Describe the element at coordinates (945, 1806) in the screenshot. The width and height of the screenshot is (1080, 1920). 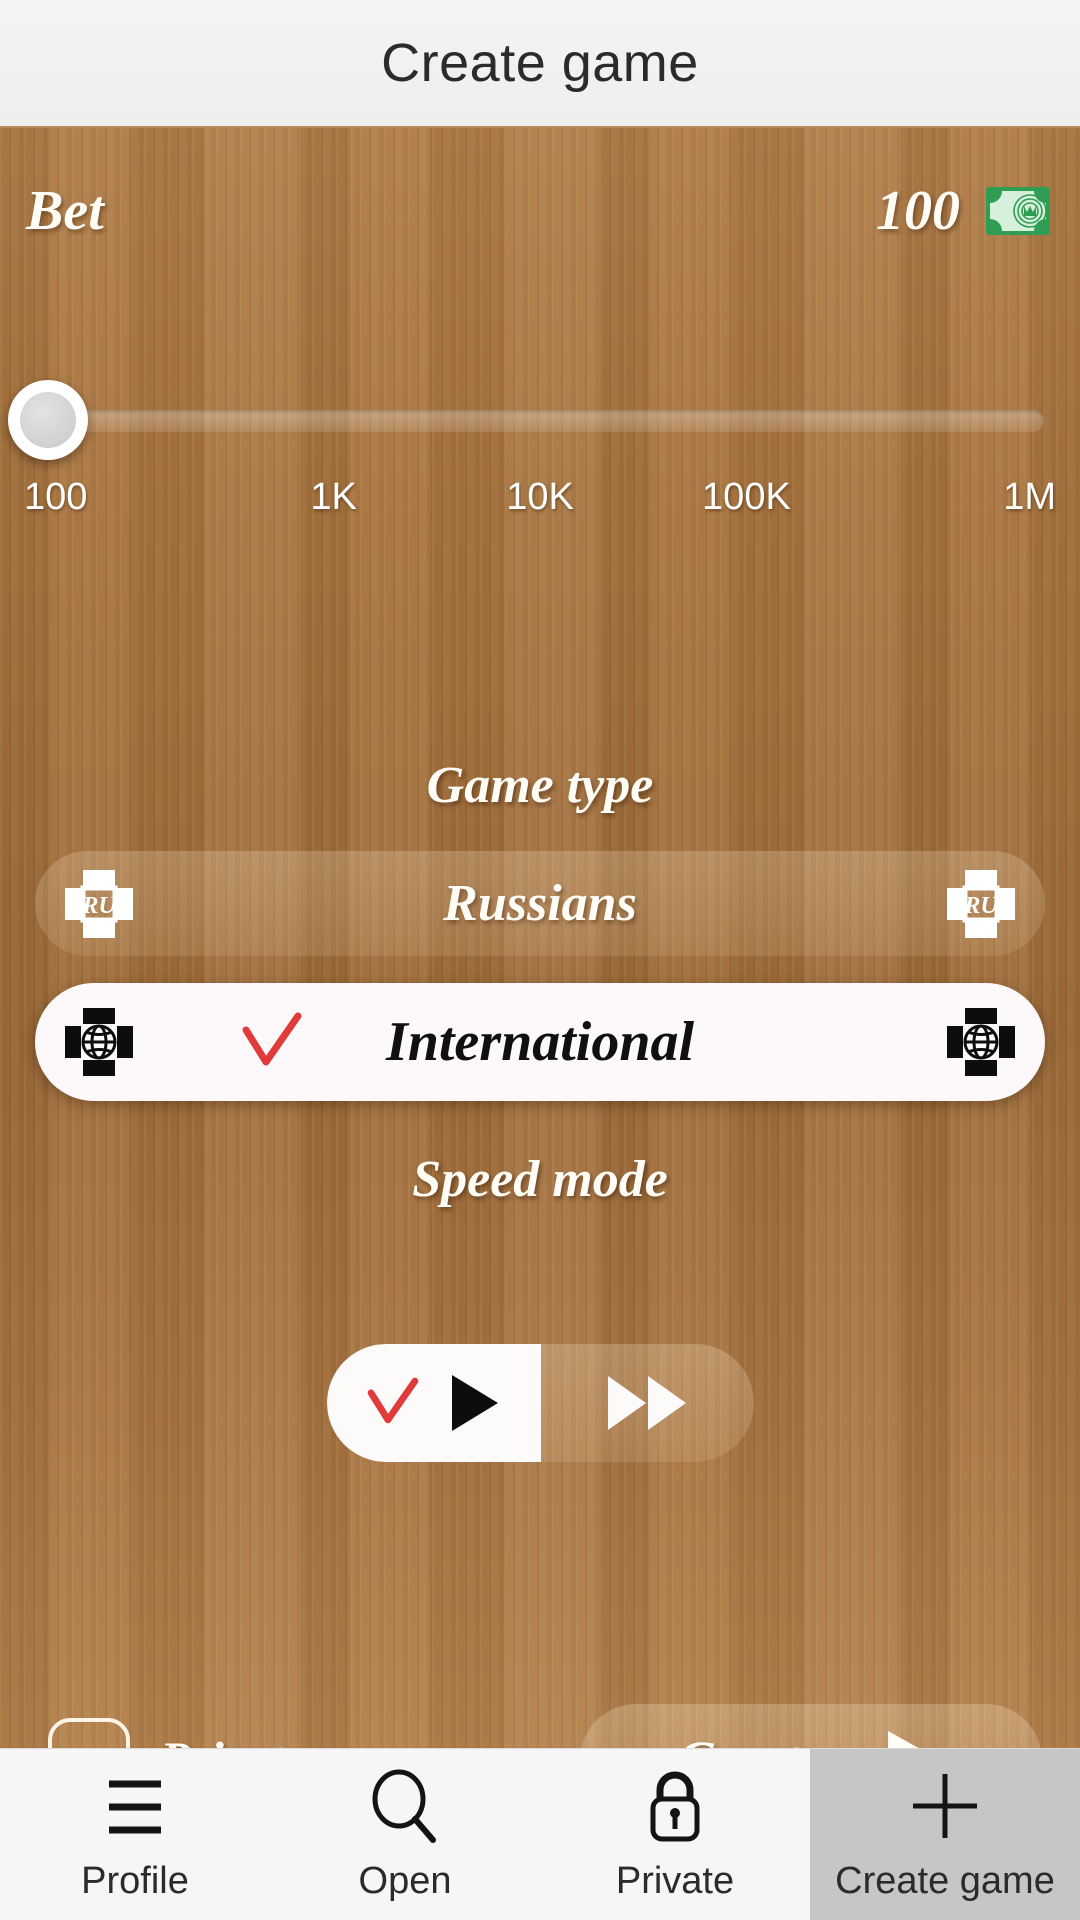
I see `plus-icon` at that location.